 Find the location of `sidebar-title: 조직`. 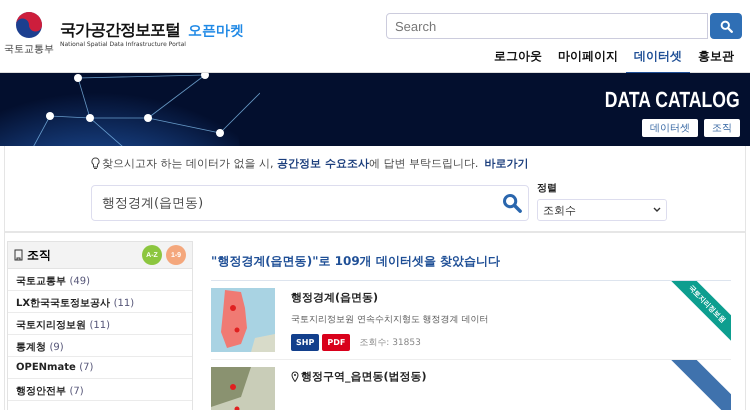

sidebar-title: 조직 is located at coordinates (39, 255).